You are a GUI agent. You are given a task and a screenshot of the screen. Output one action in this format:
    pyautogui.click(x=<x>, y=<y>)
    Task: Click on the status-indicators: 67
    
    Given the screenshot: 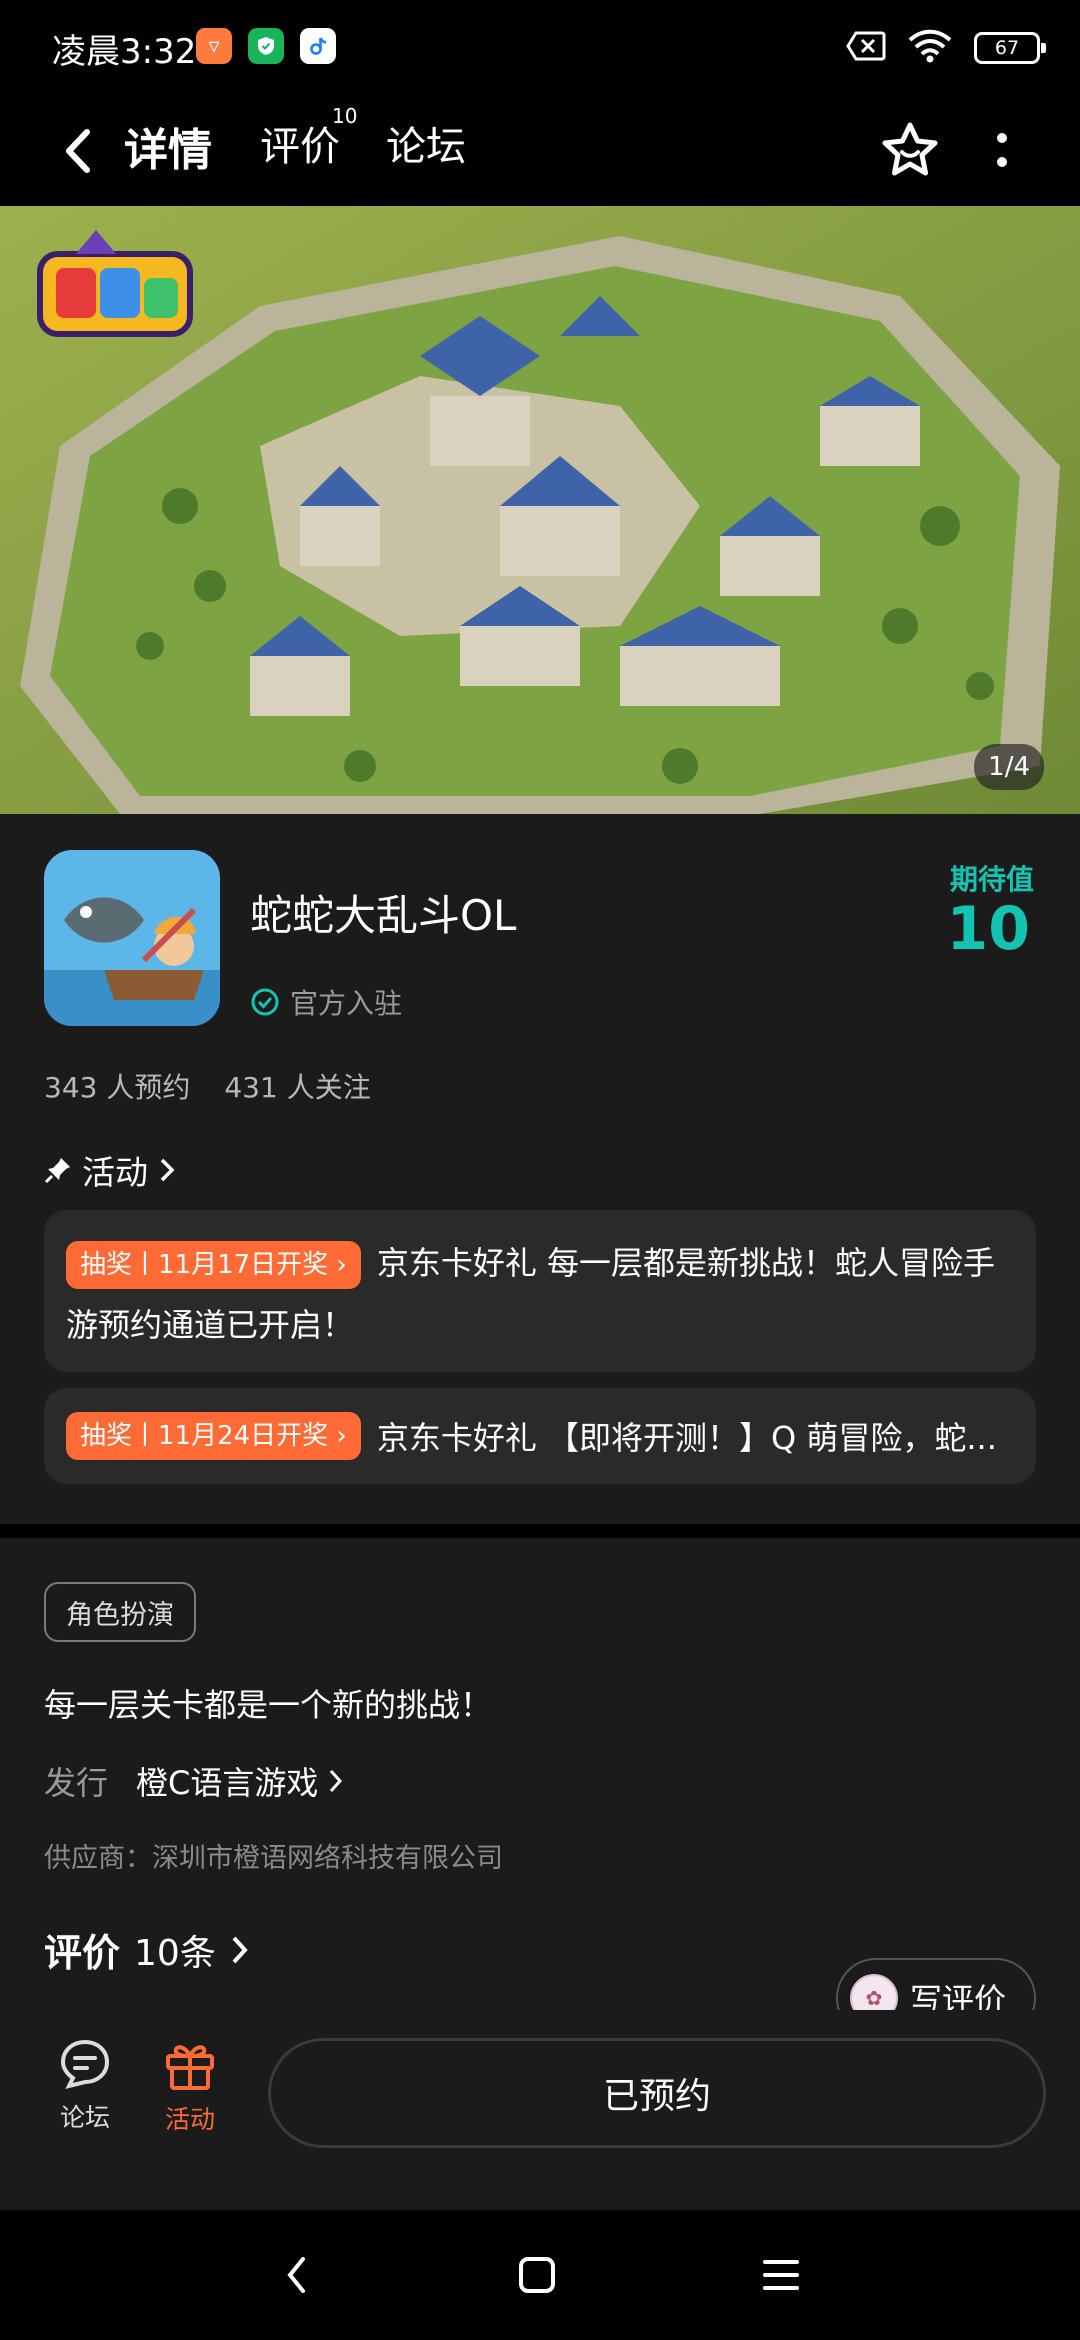 What is the action you would take?
    pyautogui.click(x=946, y=48)
    